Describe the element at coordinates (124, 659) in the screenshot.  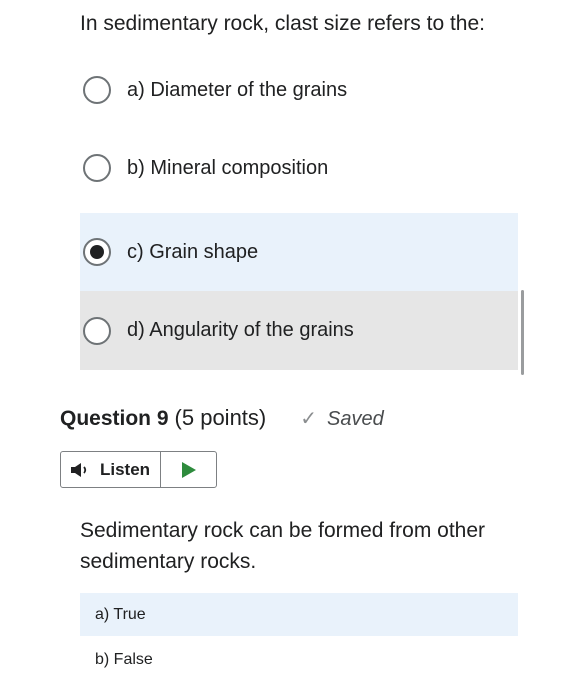
I see `q9-option-false-label: b) False` at that location.